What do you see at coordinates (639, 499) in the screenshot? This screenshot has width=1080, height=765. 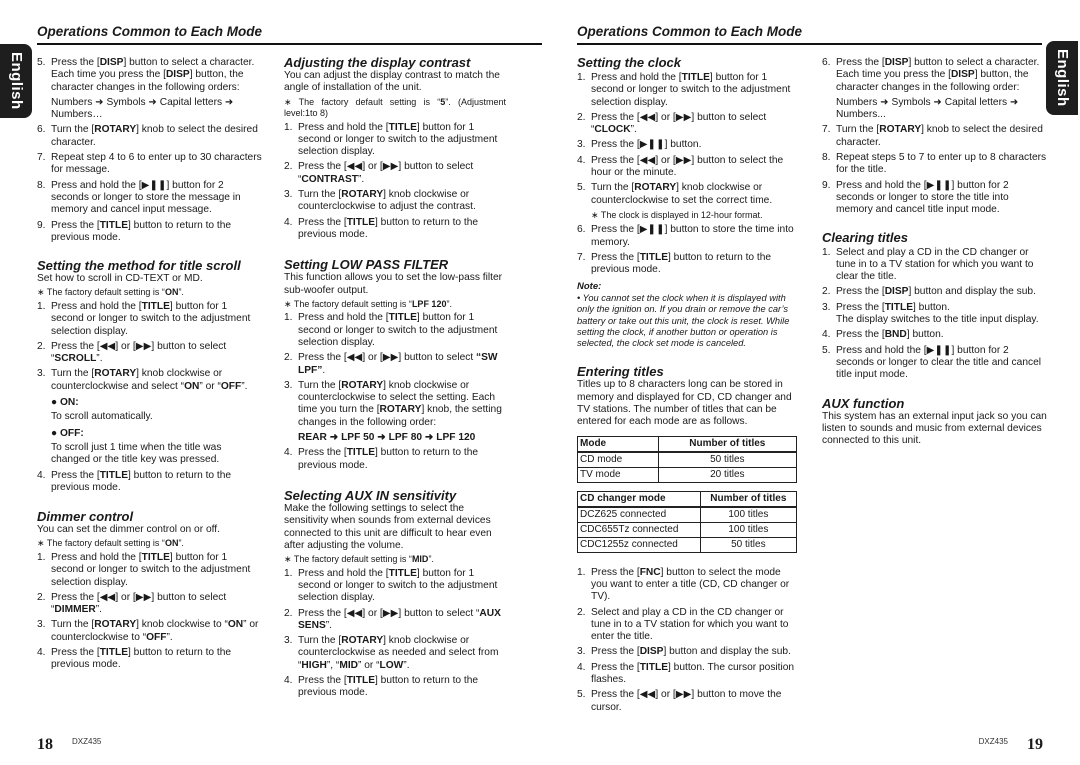 I see `table-header: CD changer mode` at bounding box center [639, 499].